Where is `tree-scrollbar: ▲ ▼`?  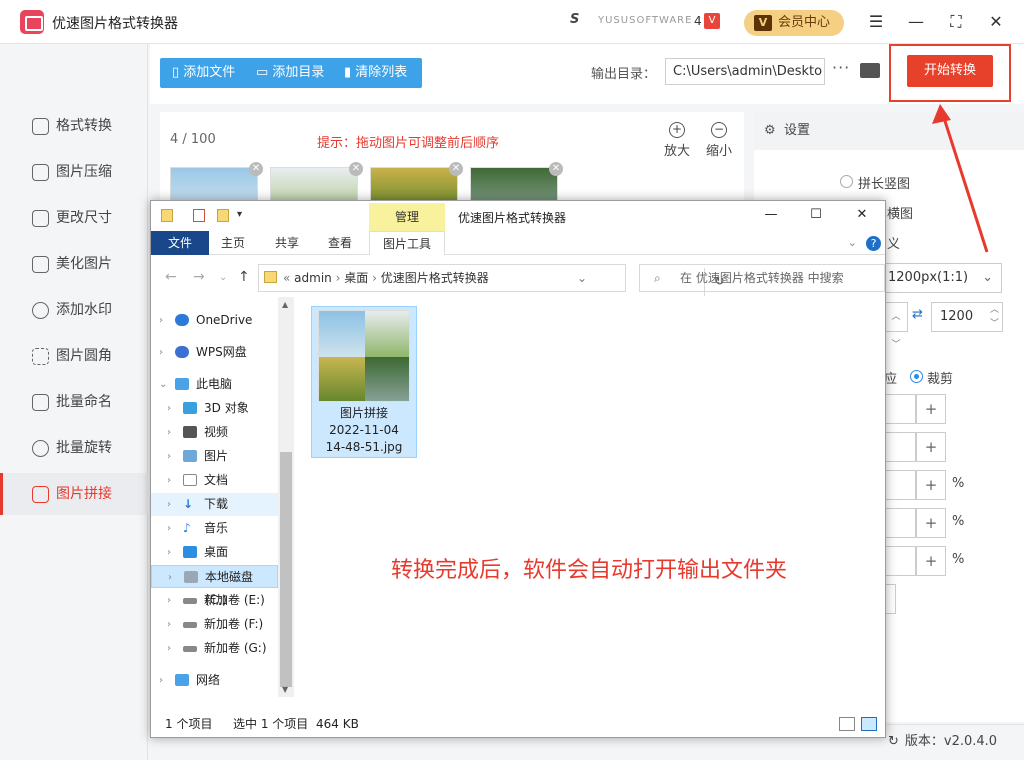
tree-scrollbar: ▲ ▼ is located at coordinates (286, 497).